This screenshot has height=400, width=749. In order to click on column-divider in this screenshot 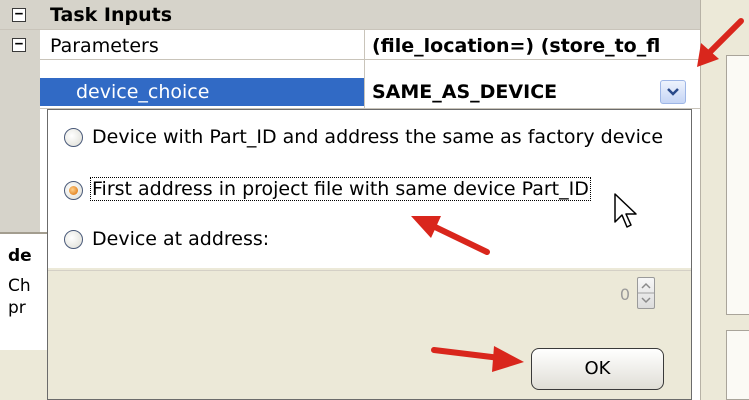, I will do `click(364, 69)`.